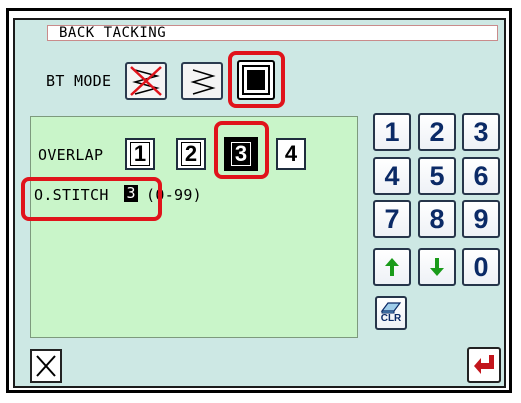 This screenshot has width=521, height=403. I want to click on overlap-option-3: 3, so click(241, 154).